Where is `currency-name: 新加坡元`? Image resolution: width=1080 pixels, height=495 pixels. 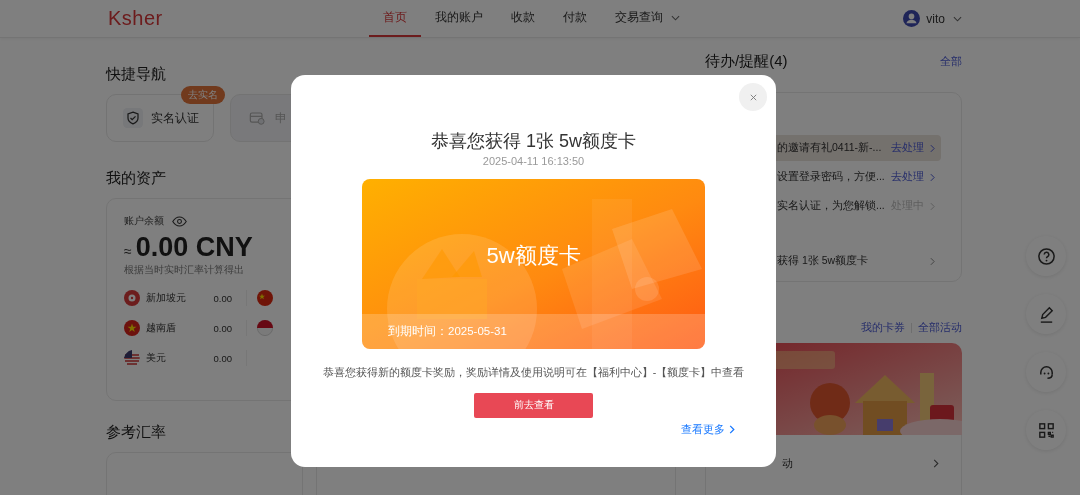
currency-name: 新加坡元 is located at coordinates (166, 298).